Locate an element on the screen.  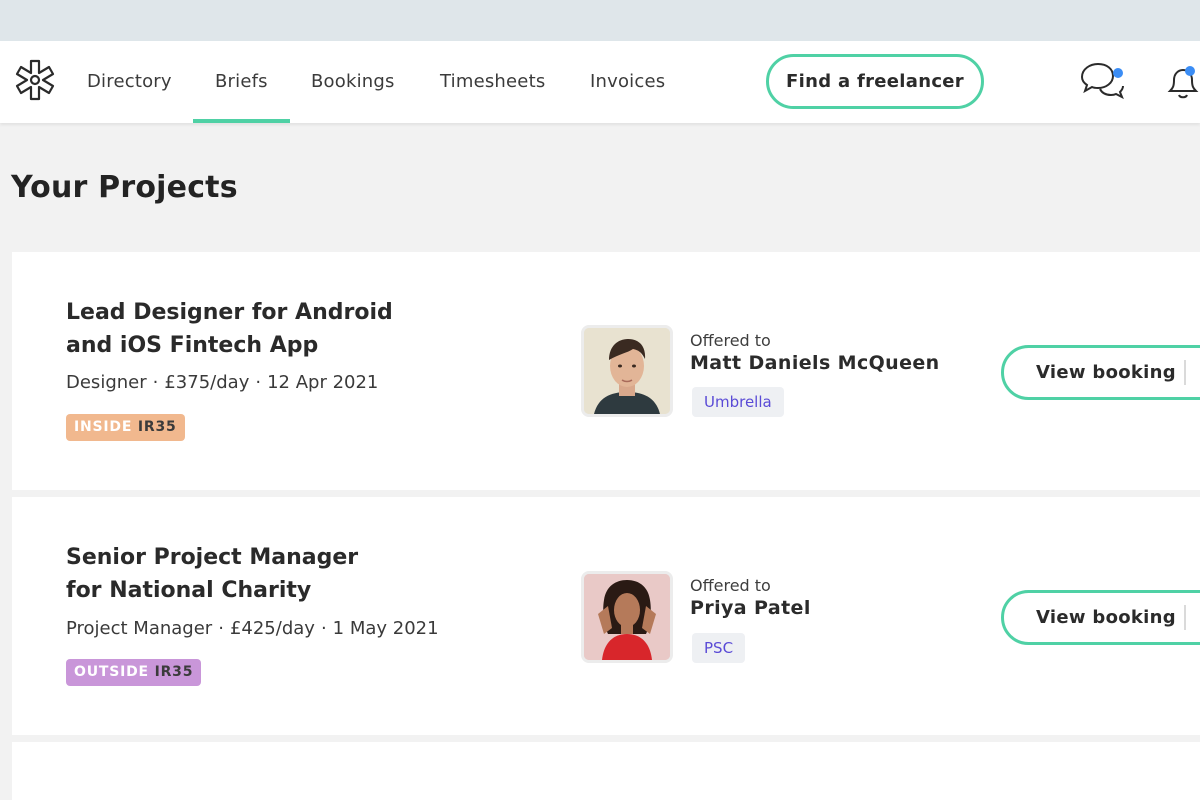
ir35-badge: OUTSIDE IR35 is located at coordinates (134, 672).